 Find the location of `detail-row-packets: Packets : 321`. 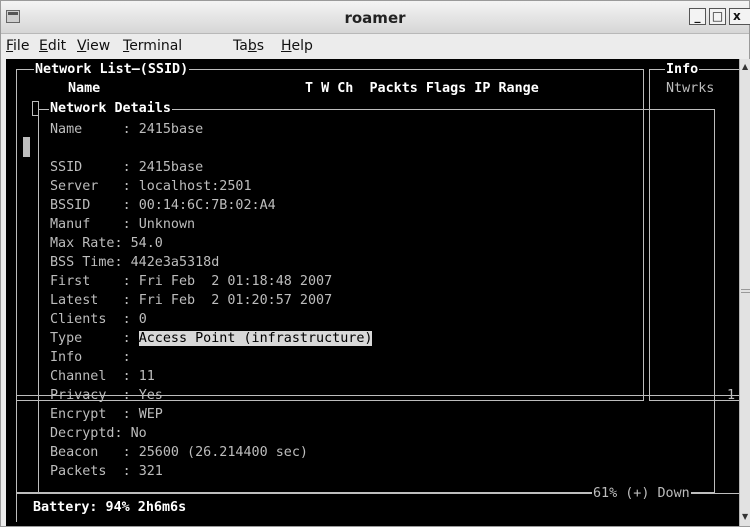

detail-row-packets: Packets : 321 is located at coordinates (106, 471).